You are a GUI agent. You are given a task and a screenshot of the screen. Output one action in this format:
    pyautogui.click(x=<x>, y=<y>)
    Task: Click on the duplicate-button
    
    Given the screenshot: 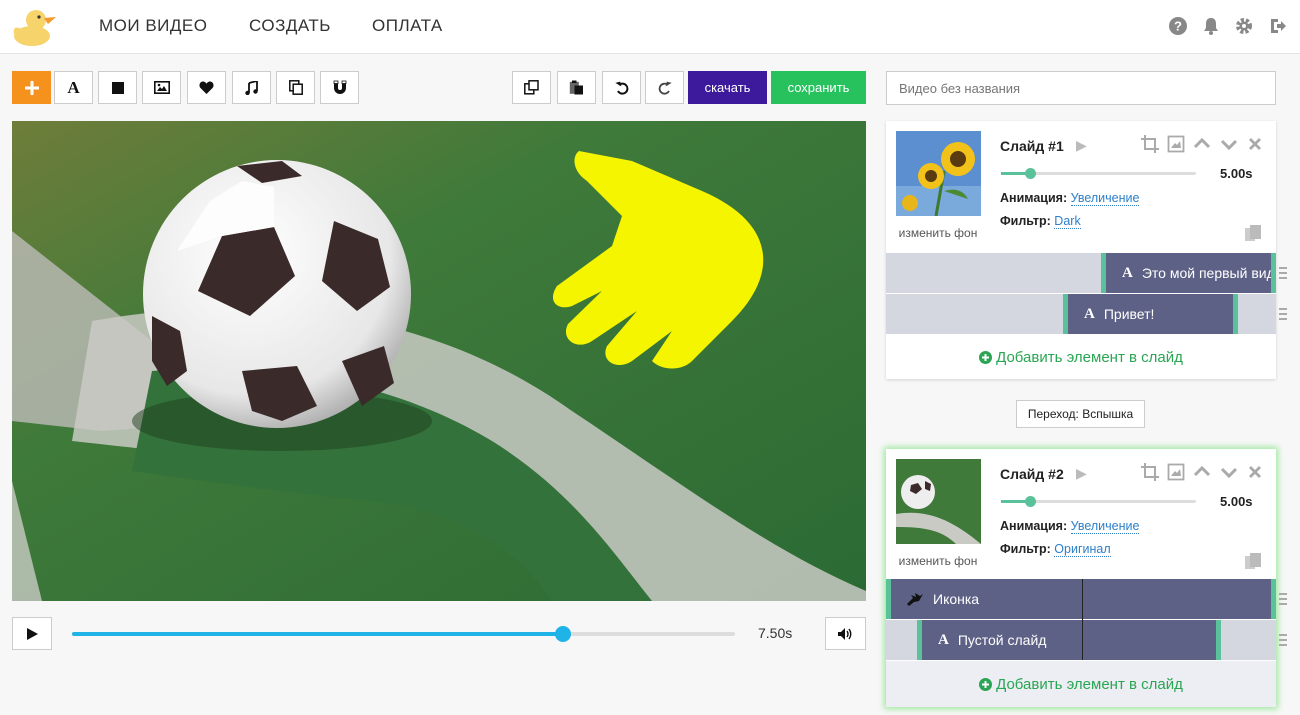 What is the action you would take?
    pyautogui.click(x=531, y=87)
    